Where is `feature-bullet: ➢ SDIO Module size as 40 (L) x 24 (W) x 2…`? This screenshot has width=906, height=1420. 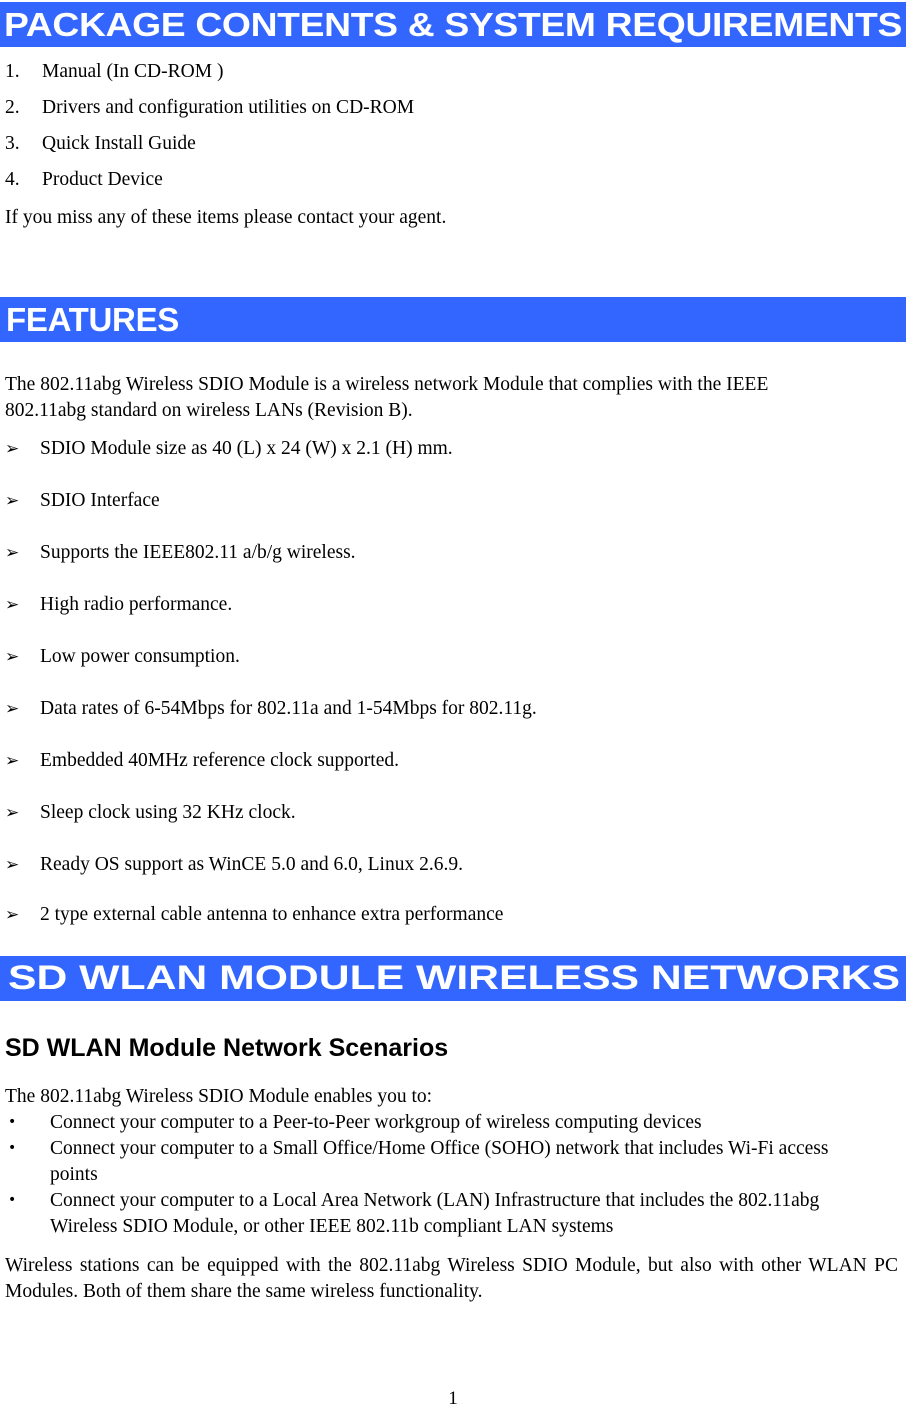 feature-bullet: ➢ SDIO Module size as 40 (L) x 24 (W) x 2… is located at coordinates (450, 449).